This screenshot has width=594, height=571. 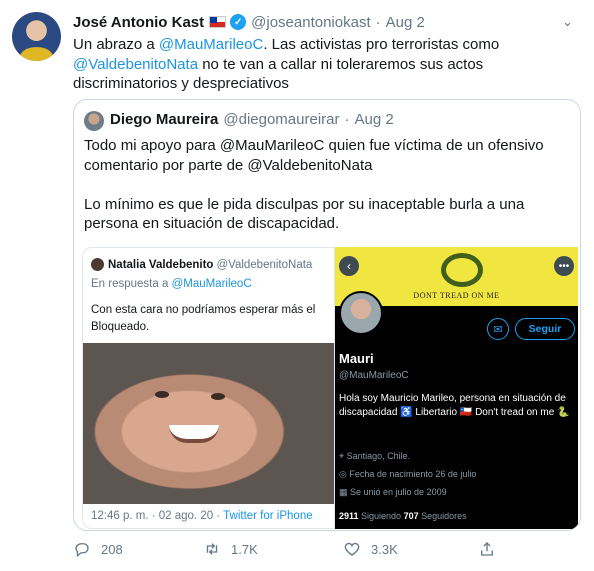 I want to click on embedded-handle: @ValdebenitoNata, so click(x=264, y=264).